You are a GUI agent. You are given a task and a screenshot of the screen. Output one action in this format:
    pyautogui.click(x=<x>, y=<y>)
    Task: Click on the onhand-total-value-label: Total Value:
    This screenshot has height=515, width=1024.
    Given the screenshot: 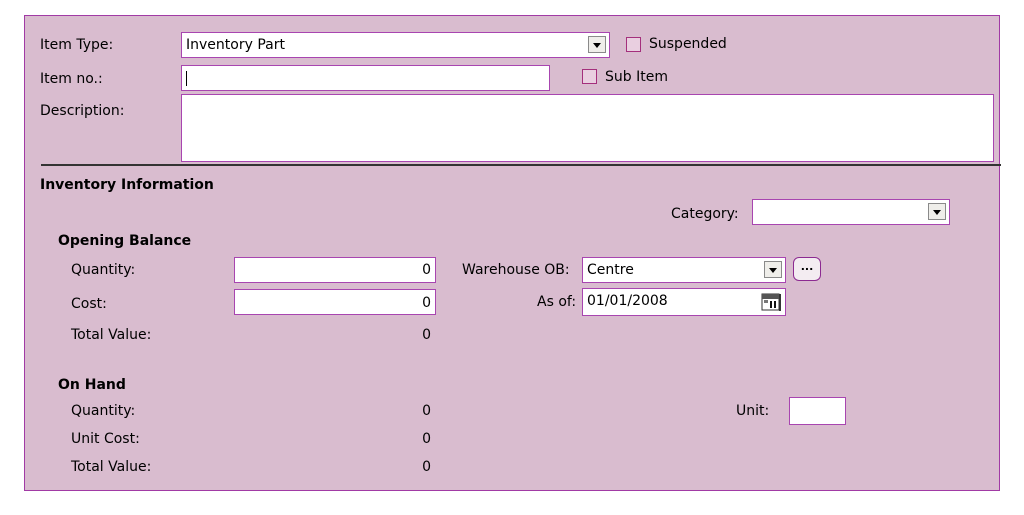 What is the action you would take?
    pyautogui.click(x=111, y=467)
    